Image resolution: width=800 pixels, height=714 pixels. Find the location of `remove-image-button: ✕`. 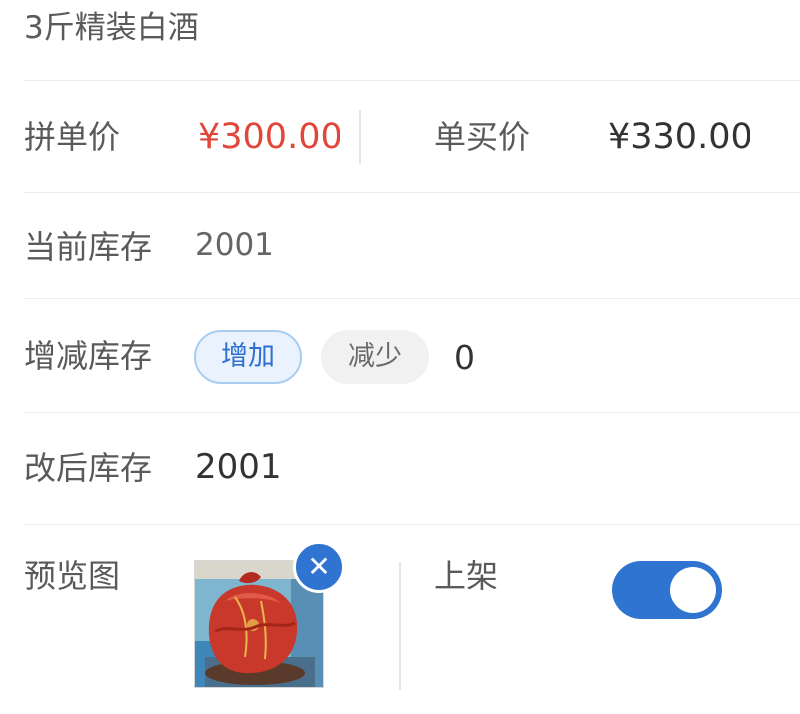

remove-image-button: ✕ is located at coordinates (319, 567).